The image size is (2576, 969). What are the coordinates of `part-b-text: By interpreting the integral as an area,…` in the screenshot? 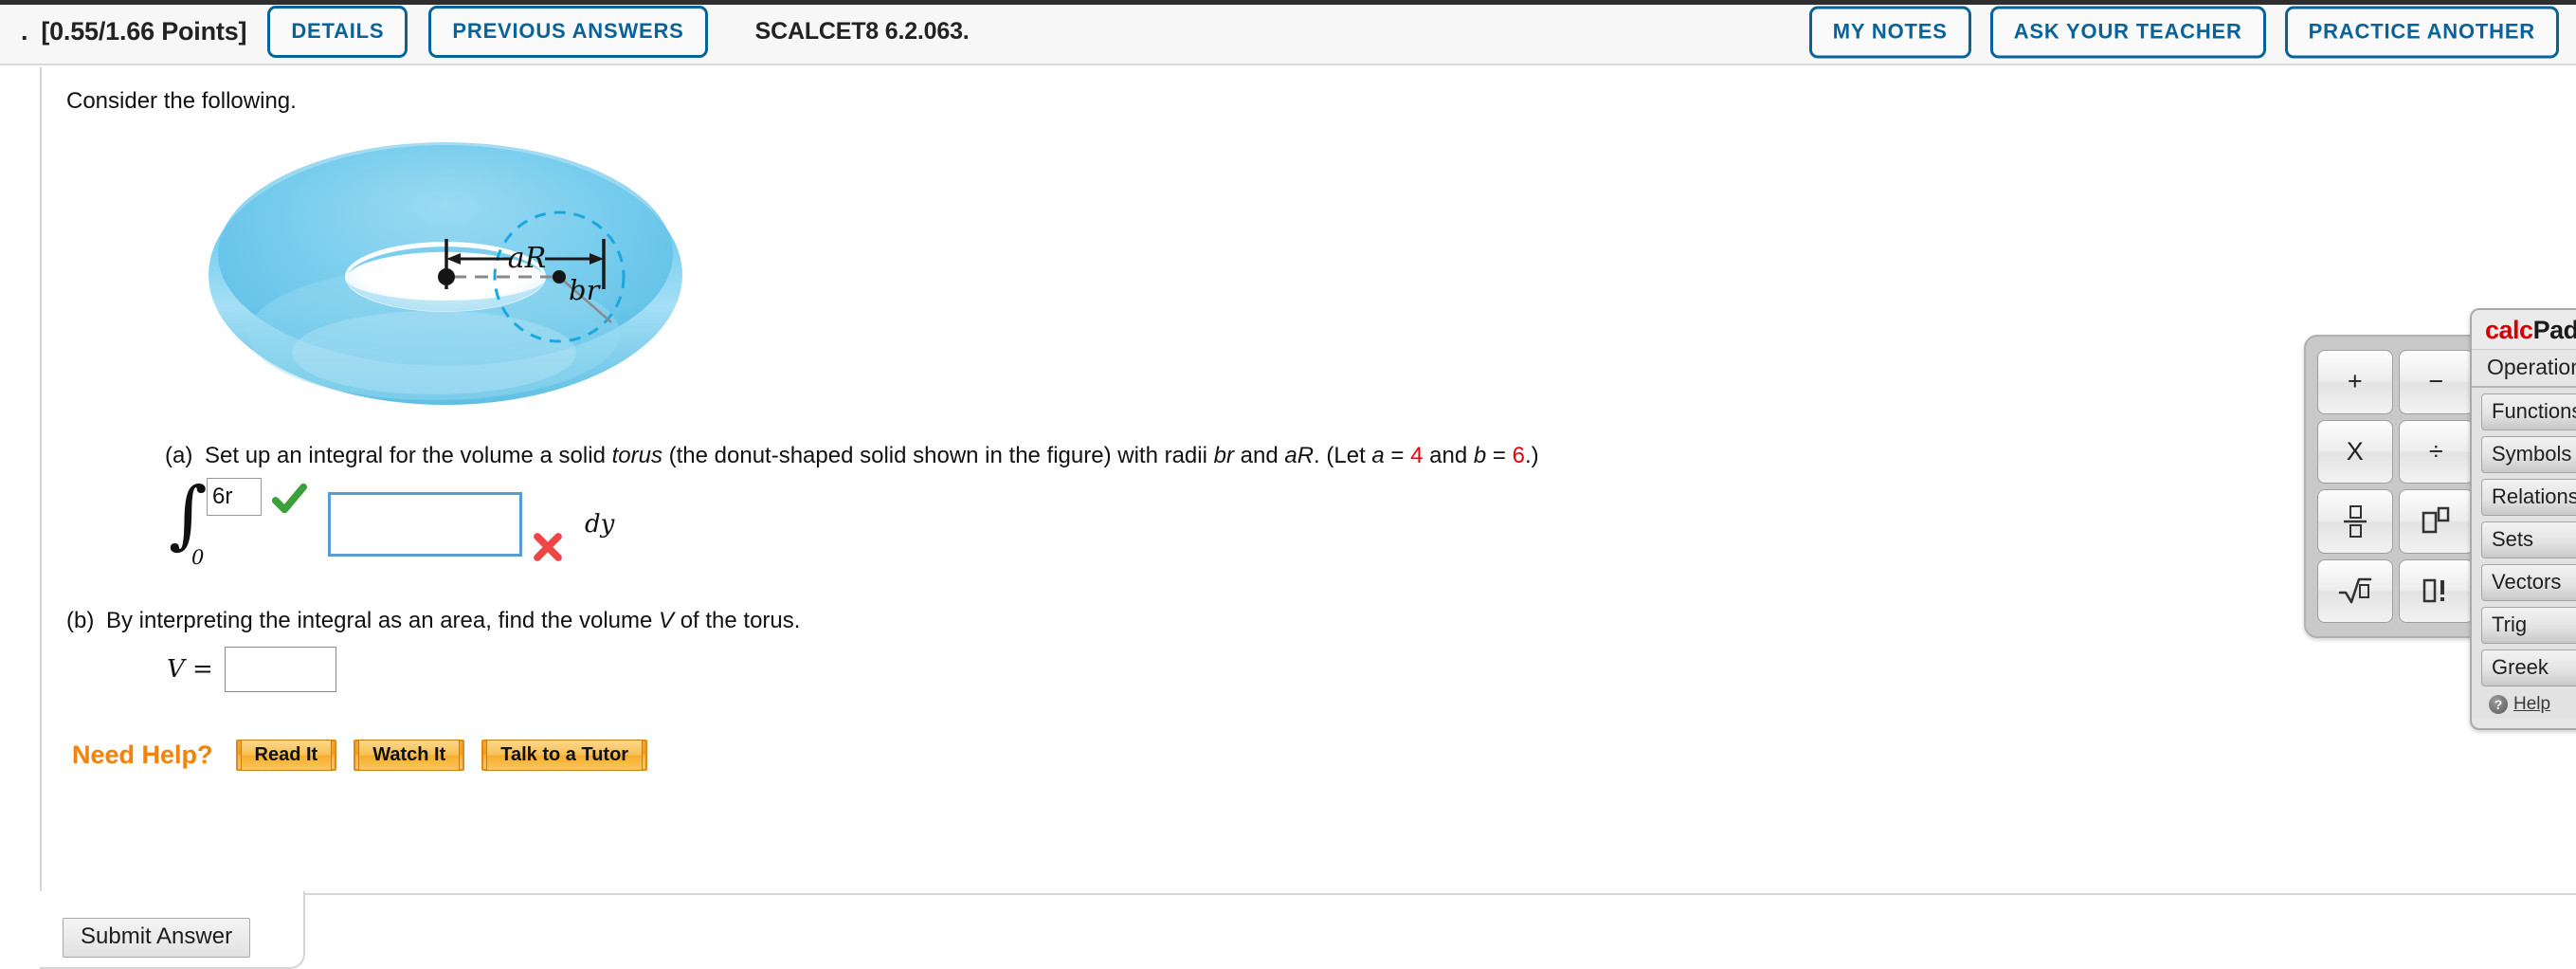 It's located at (453, 621).